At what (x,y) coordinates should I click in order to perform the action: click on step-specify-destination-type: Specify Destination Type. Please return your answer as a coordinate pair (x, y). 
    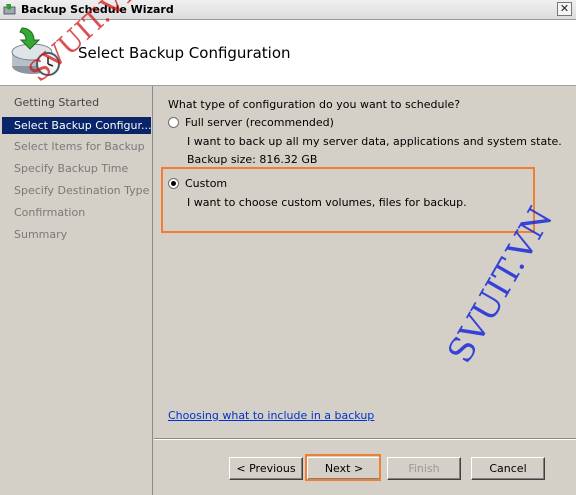
    Looking at the image, I should click on (82, 190).